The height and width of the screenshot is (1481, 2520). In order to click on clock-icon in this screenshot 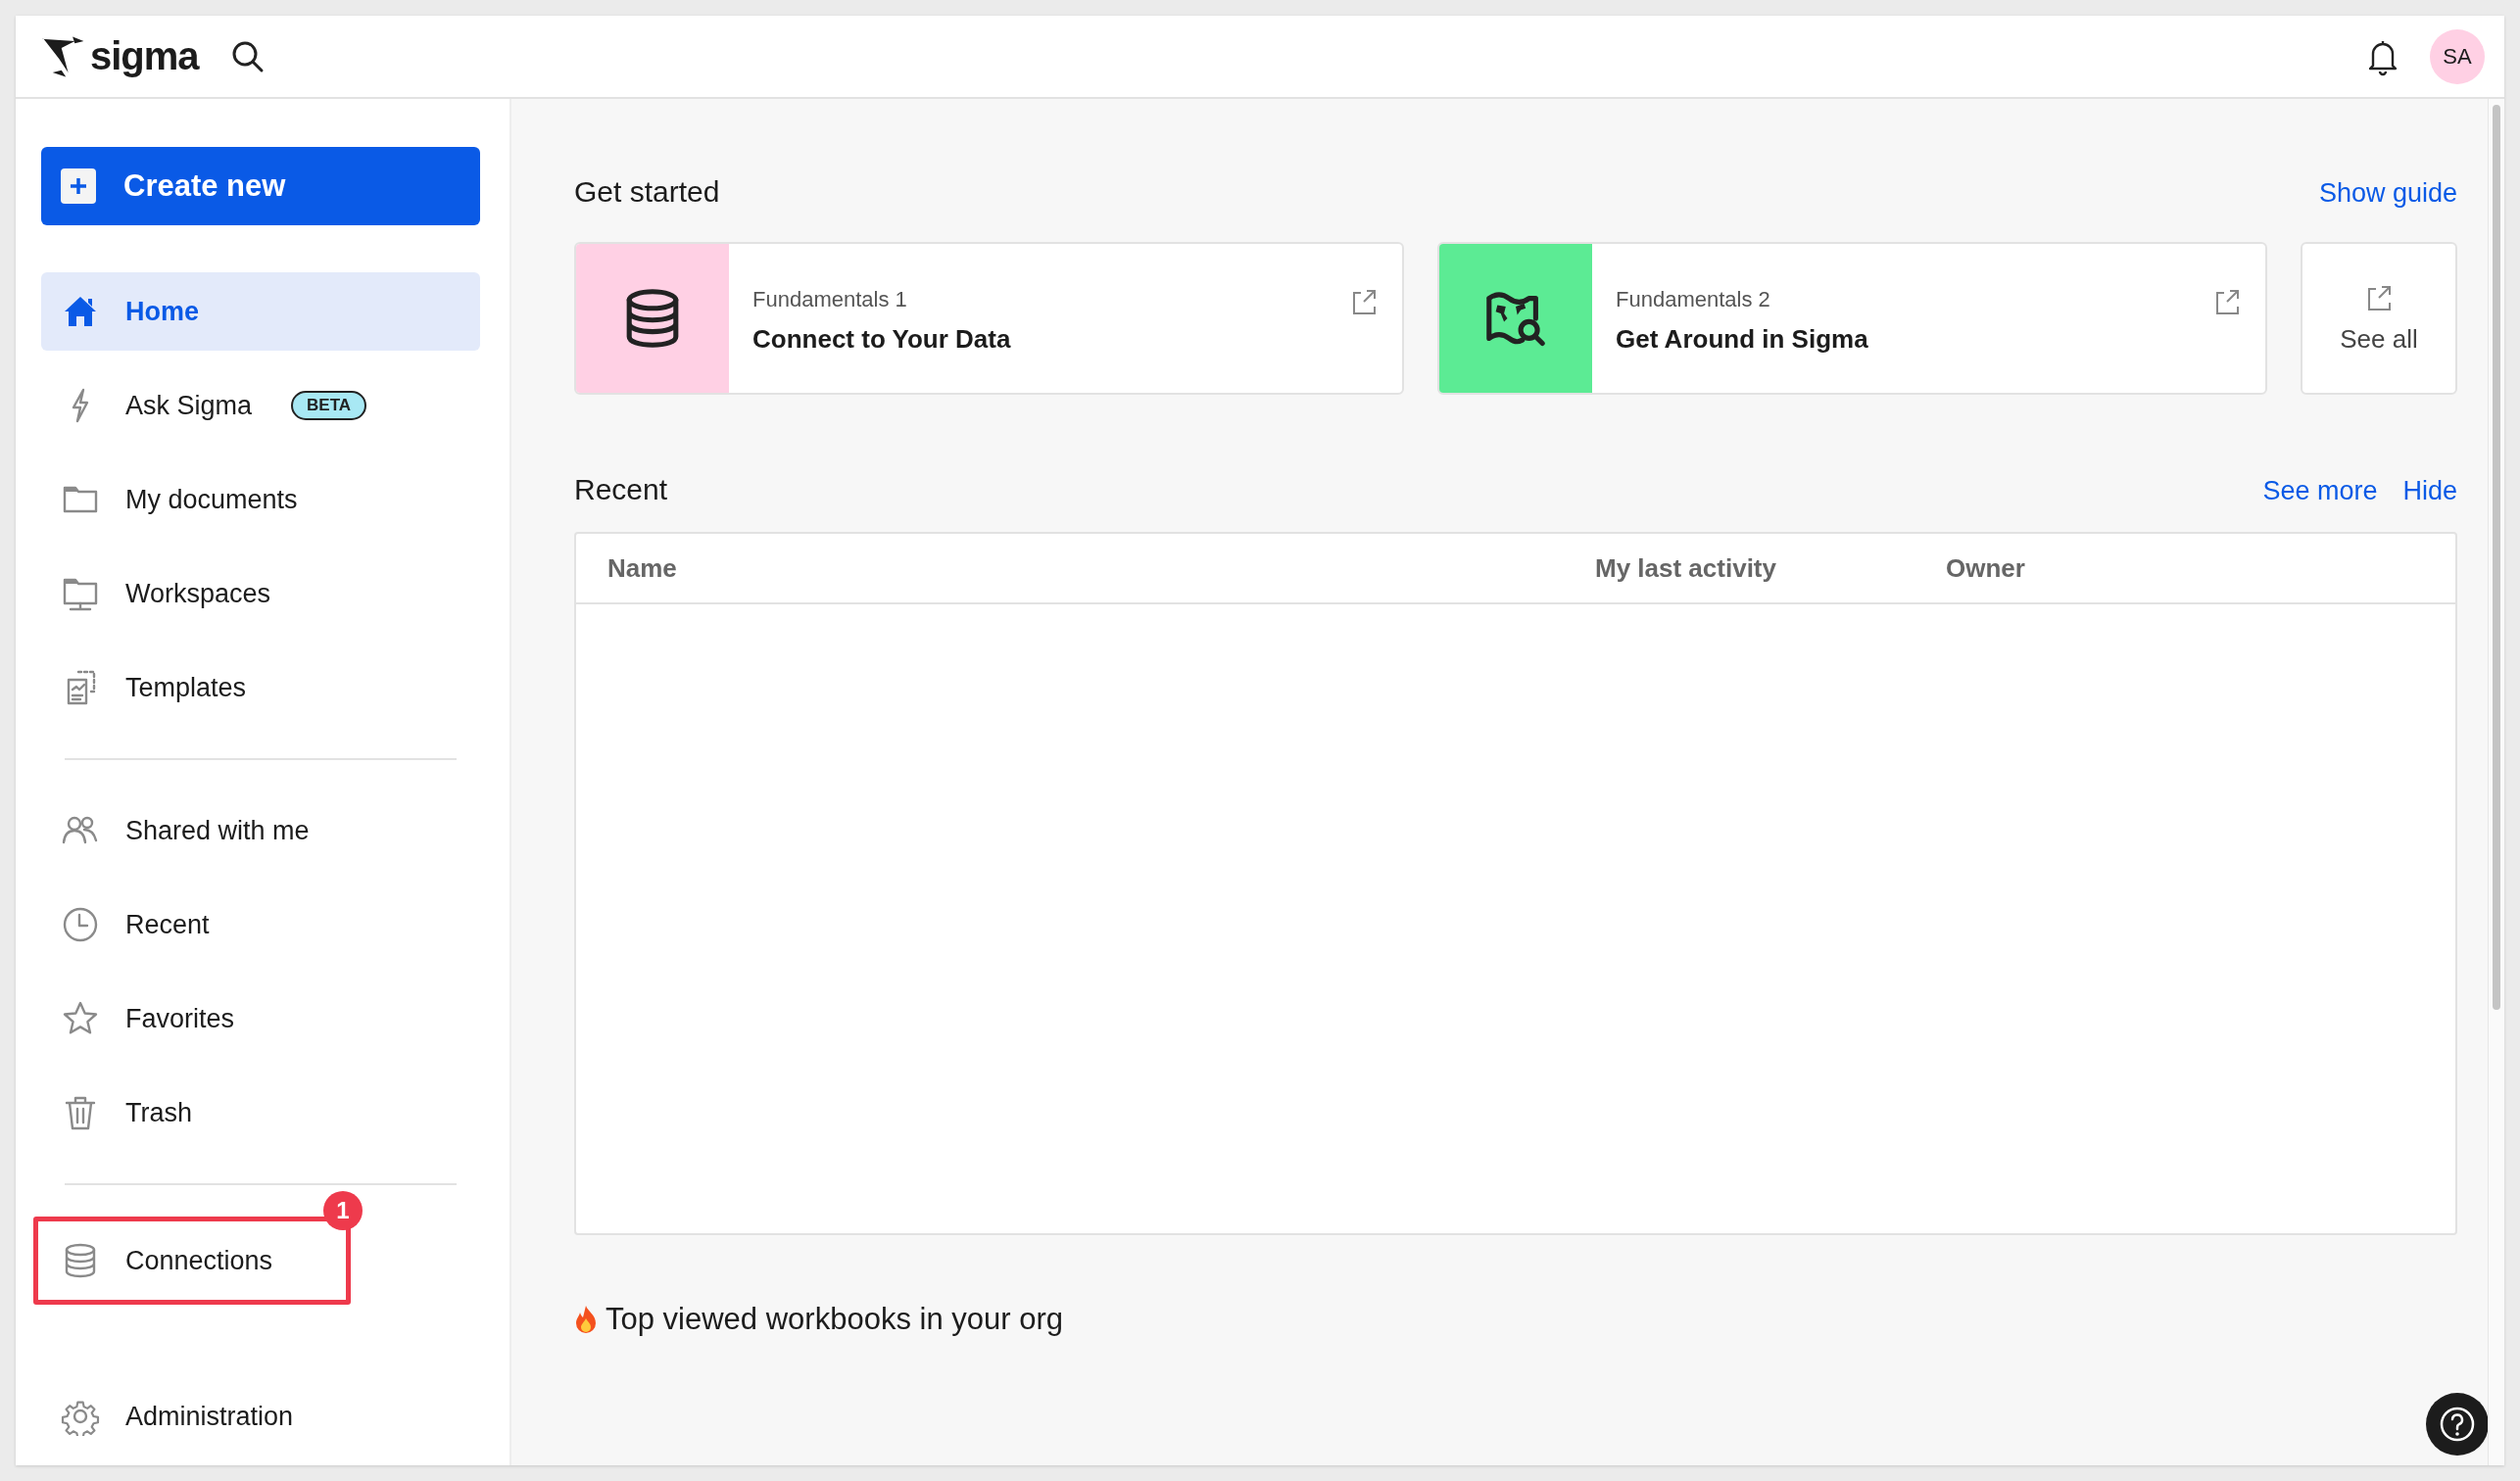, I will do `click(80, 925)`.